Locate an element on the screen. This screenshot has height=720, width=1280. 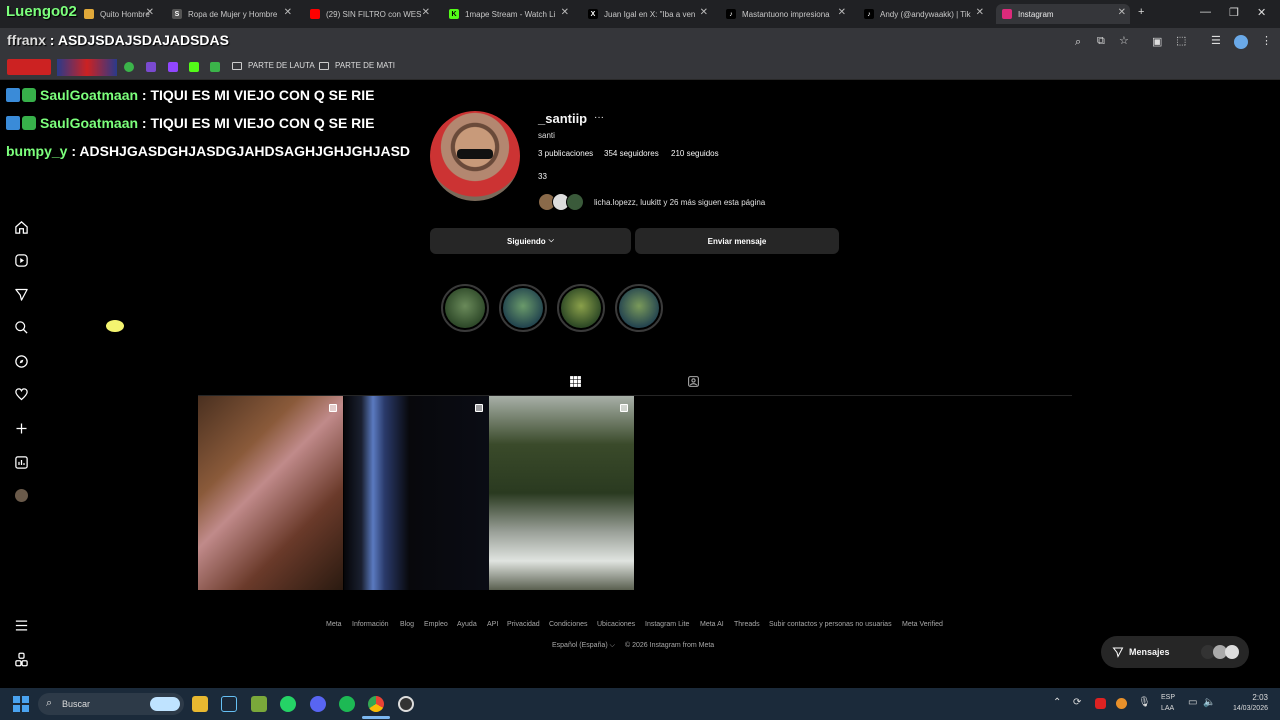
extensions-icon: ⬚ is located at coordinates (1181, 40).